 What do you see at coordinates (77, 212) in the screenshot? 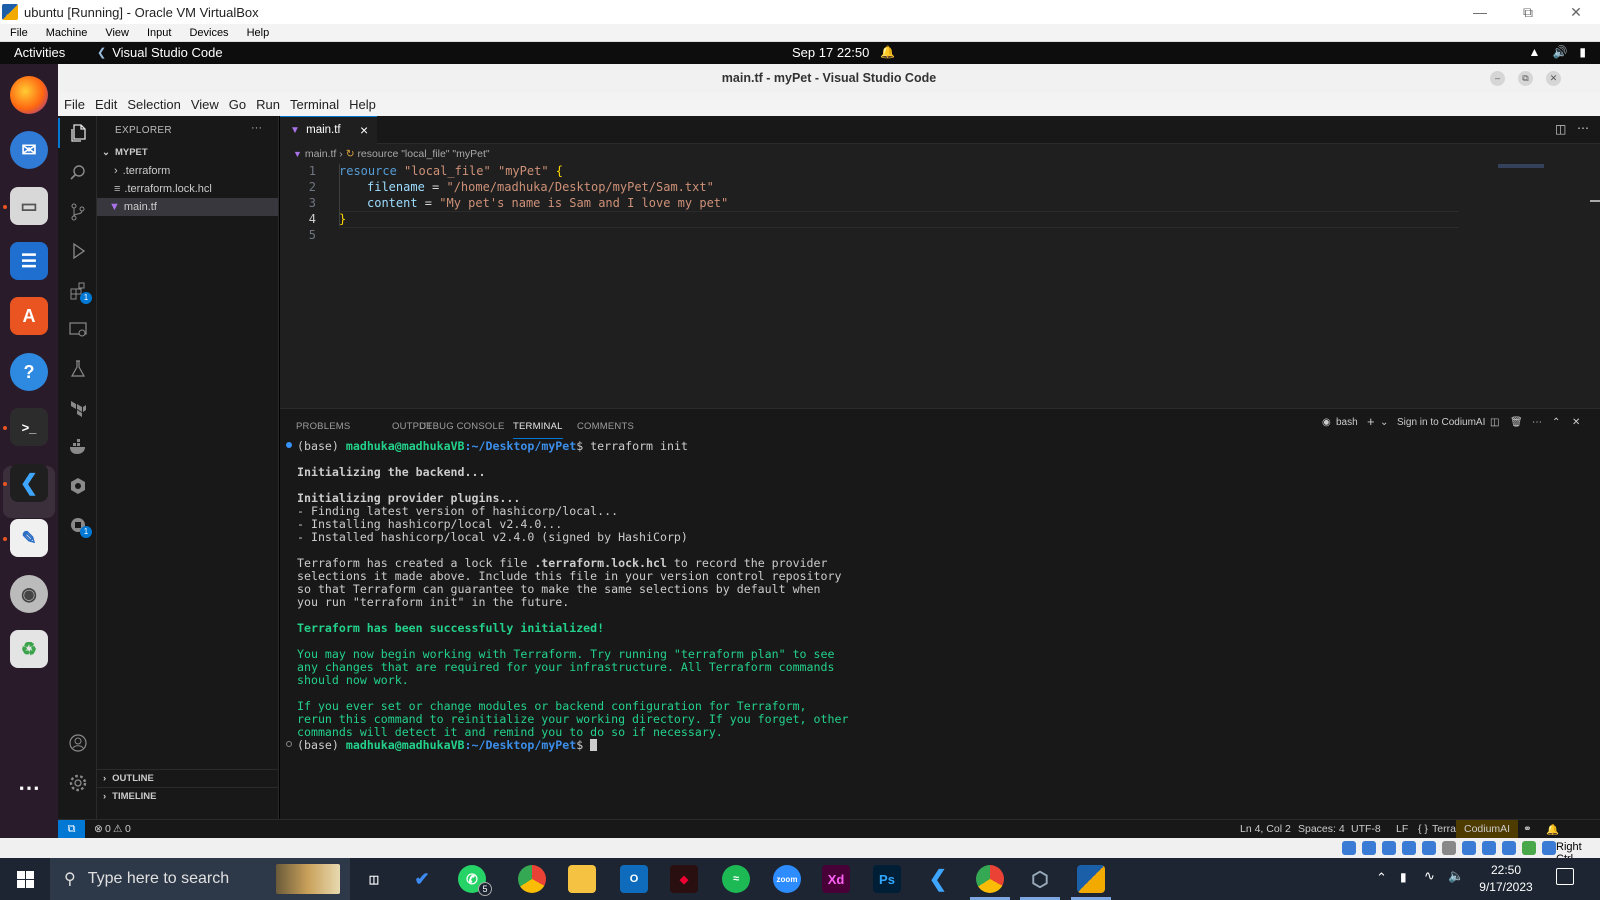
I see `source-control-icon` at bounding box center [77, 212].